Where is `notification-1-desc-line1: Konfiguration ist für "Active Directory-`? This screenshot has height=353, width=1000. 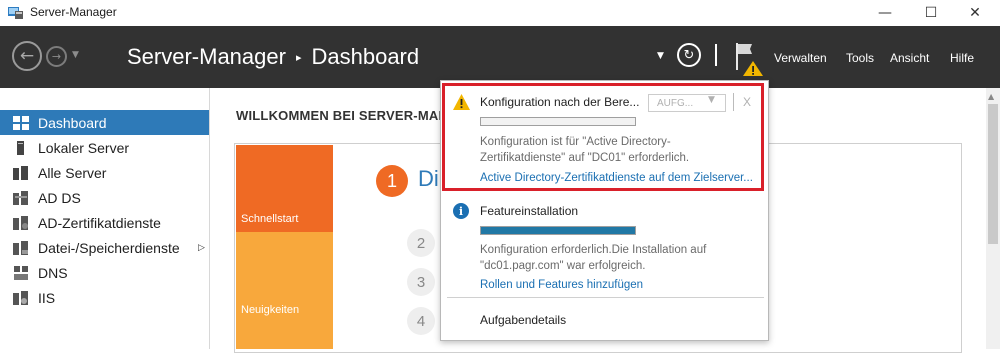 notification-1-desc-line1: Konfiguration ist für "Active Directory- is located at coordinates (575, 142).